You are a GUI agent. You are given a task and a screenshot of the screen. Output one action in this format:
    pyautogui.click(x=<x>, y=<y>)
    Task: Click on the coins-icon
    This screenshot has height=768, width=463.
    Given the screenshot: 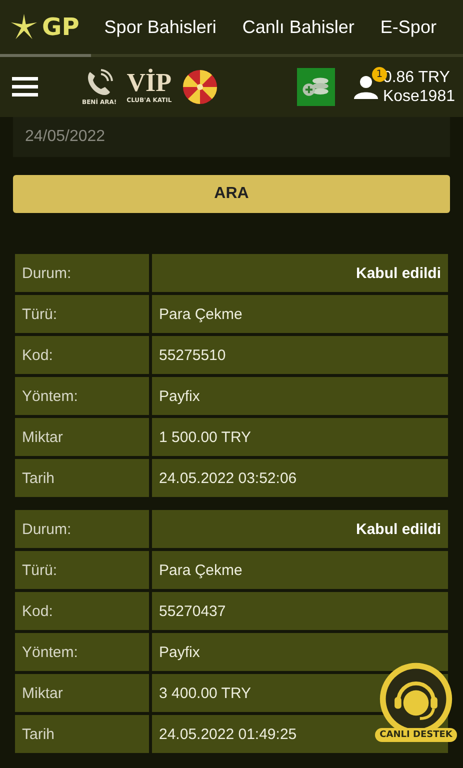 What is the action you would take?
    pyautogui.click(x=315, y=87)
    